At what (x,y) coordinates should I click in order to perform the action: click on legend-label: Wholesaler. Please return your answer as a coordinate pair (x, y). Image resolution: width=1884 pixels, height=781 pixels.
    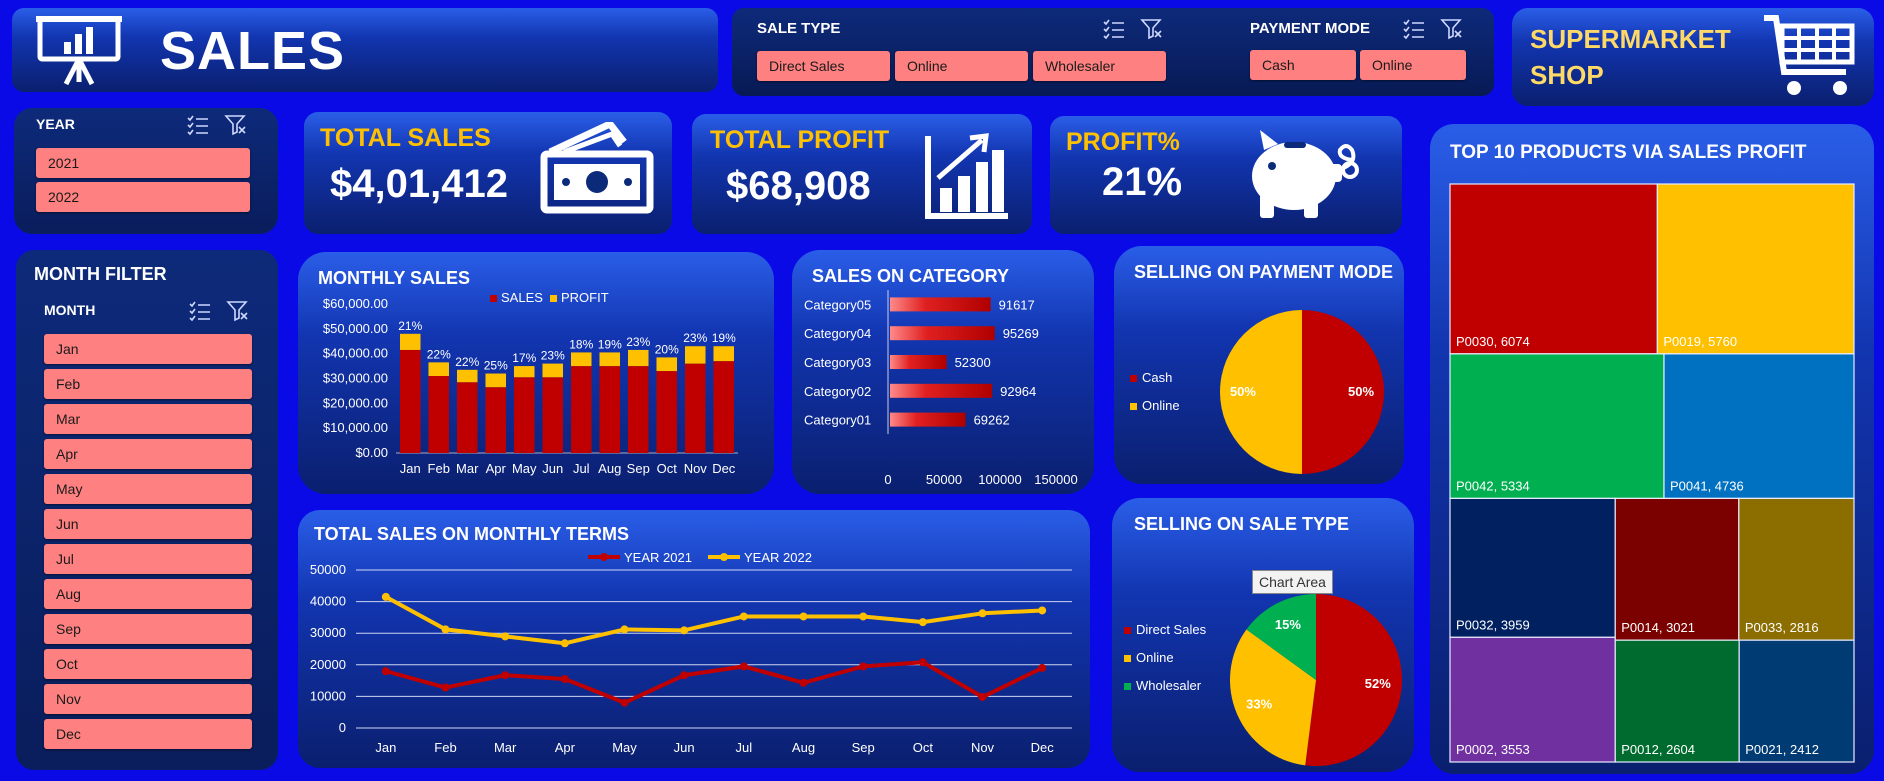
    Looking at the image, I should click on (1169, 685).